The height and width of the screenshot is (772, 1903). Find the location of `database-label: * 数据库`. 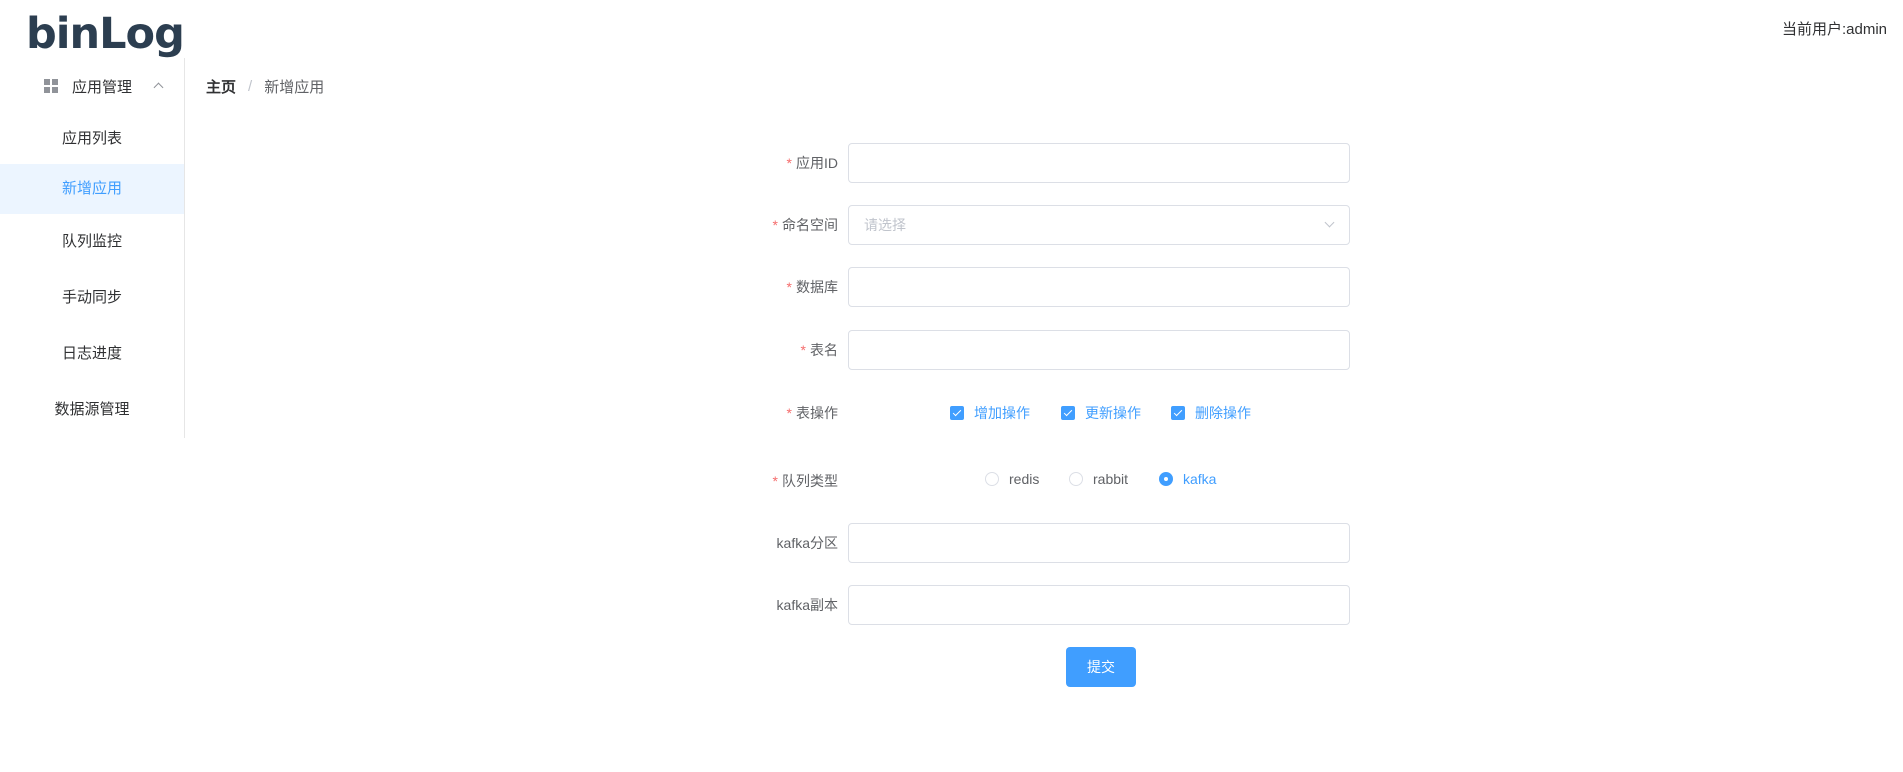

database-label: * 数据库 is located at coordinates (738, 287).